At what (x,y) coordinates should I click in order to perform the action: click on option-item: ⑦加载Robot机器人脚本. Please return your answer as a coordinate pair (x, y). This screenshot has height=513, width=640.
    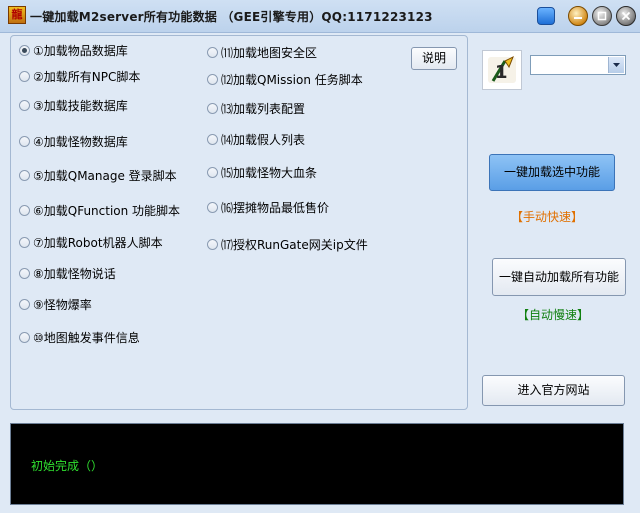
    Looking at the image, I should click on (91, 242).